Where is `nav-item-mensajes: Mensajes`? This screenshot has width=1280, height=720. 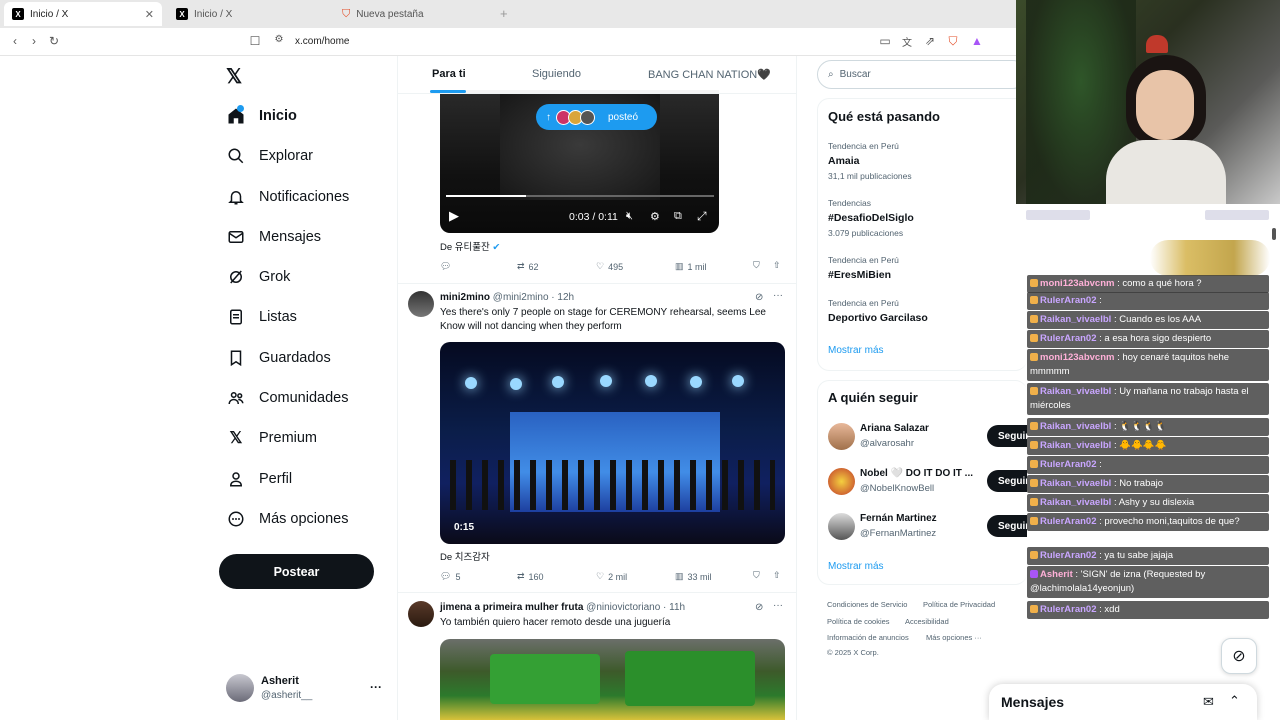 nav-item-mensajes: Mensajes is located at coordinates (274, 237).